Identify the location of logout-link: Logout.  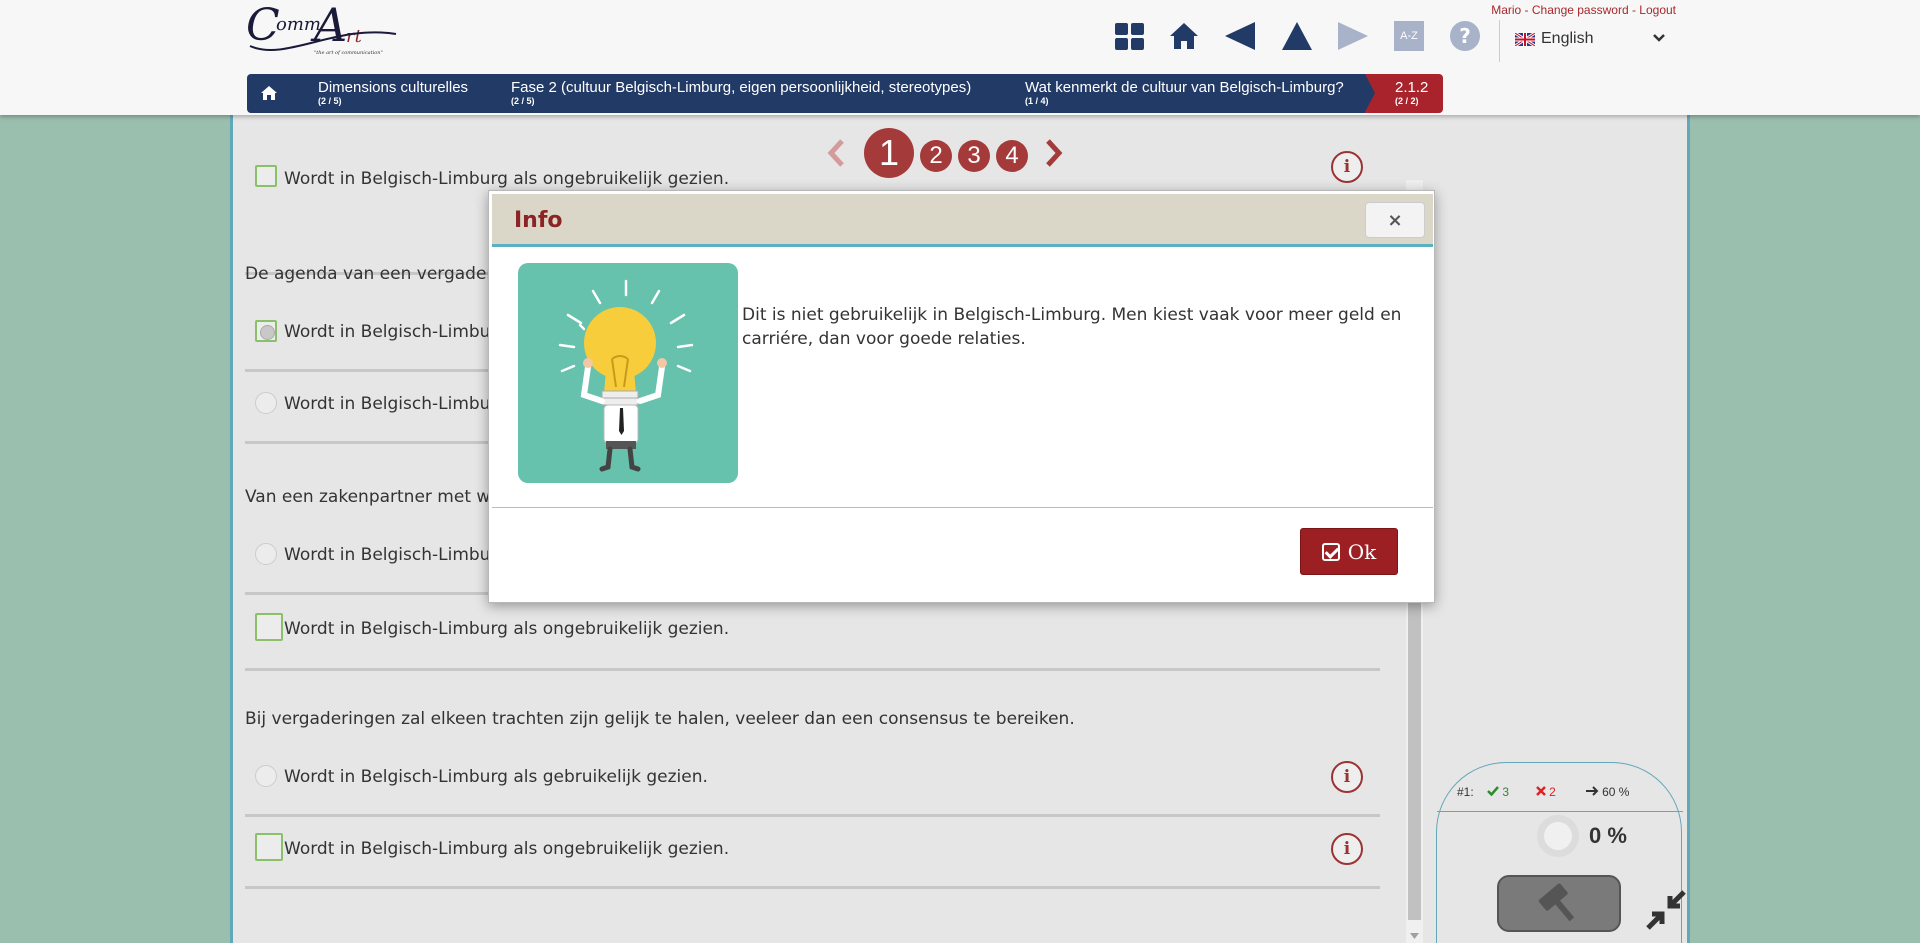
(1657, 10).